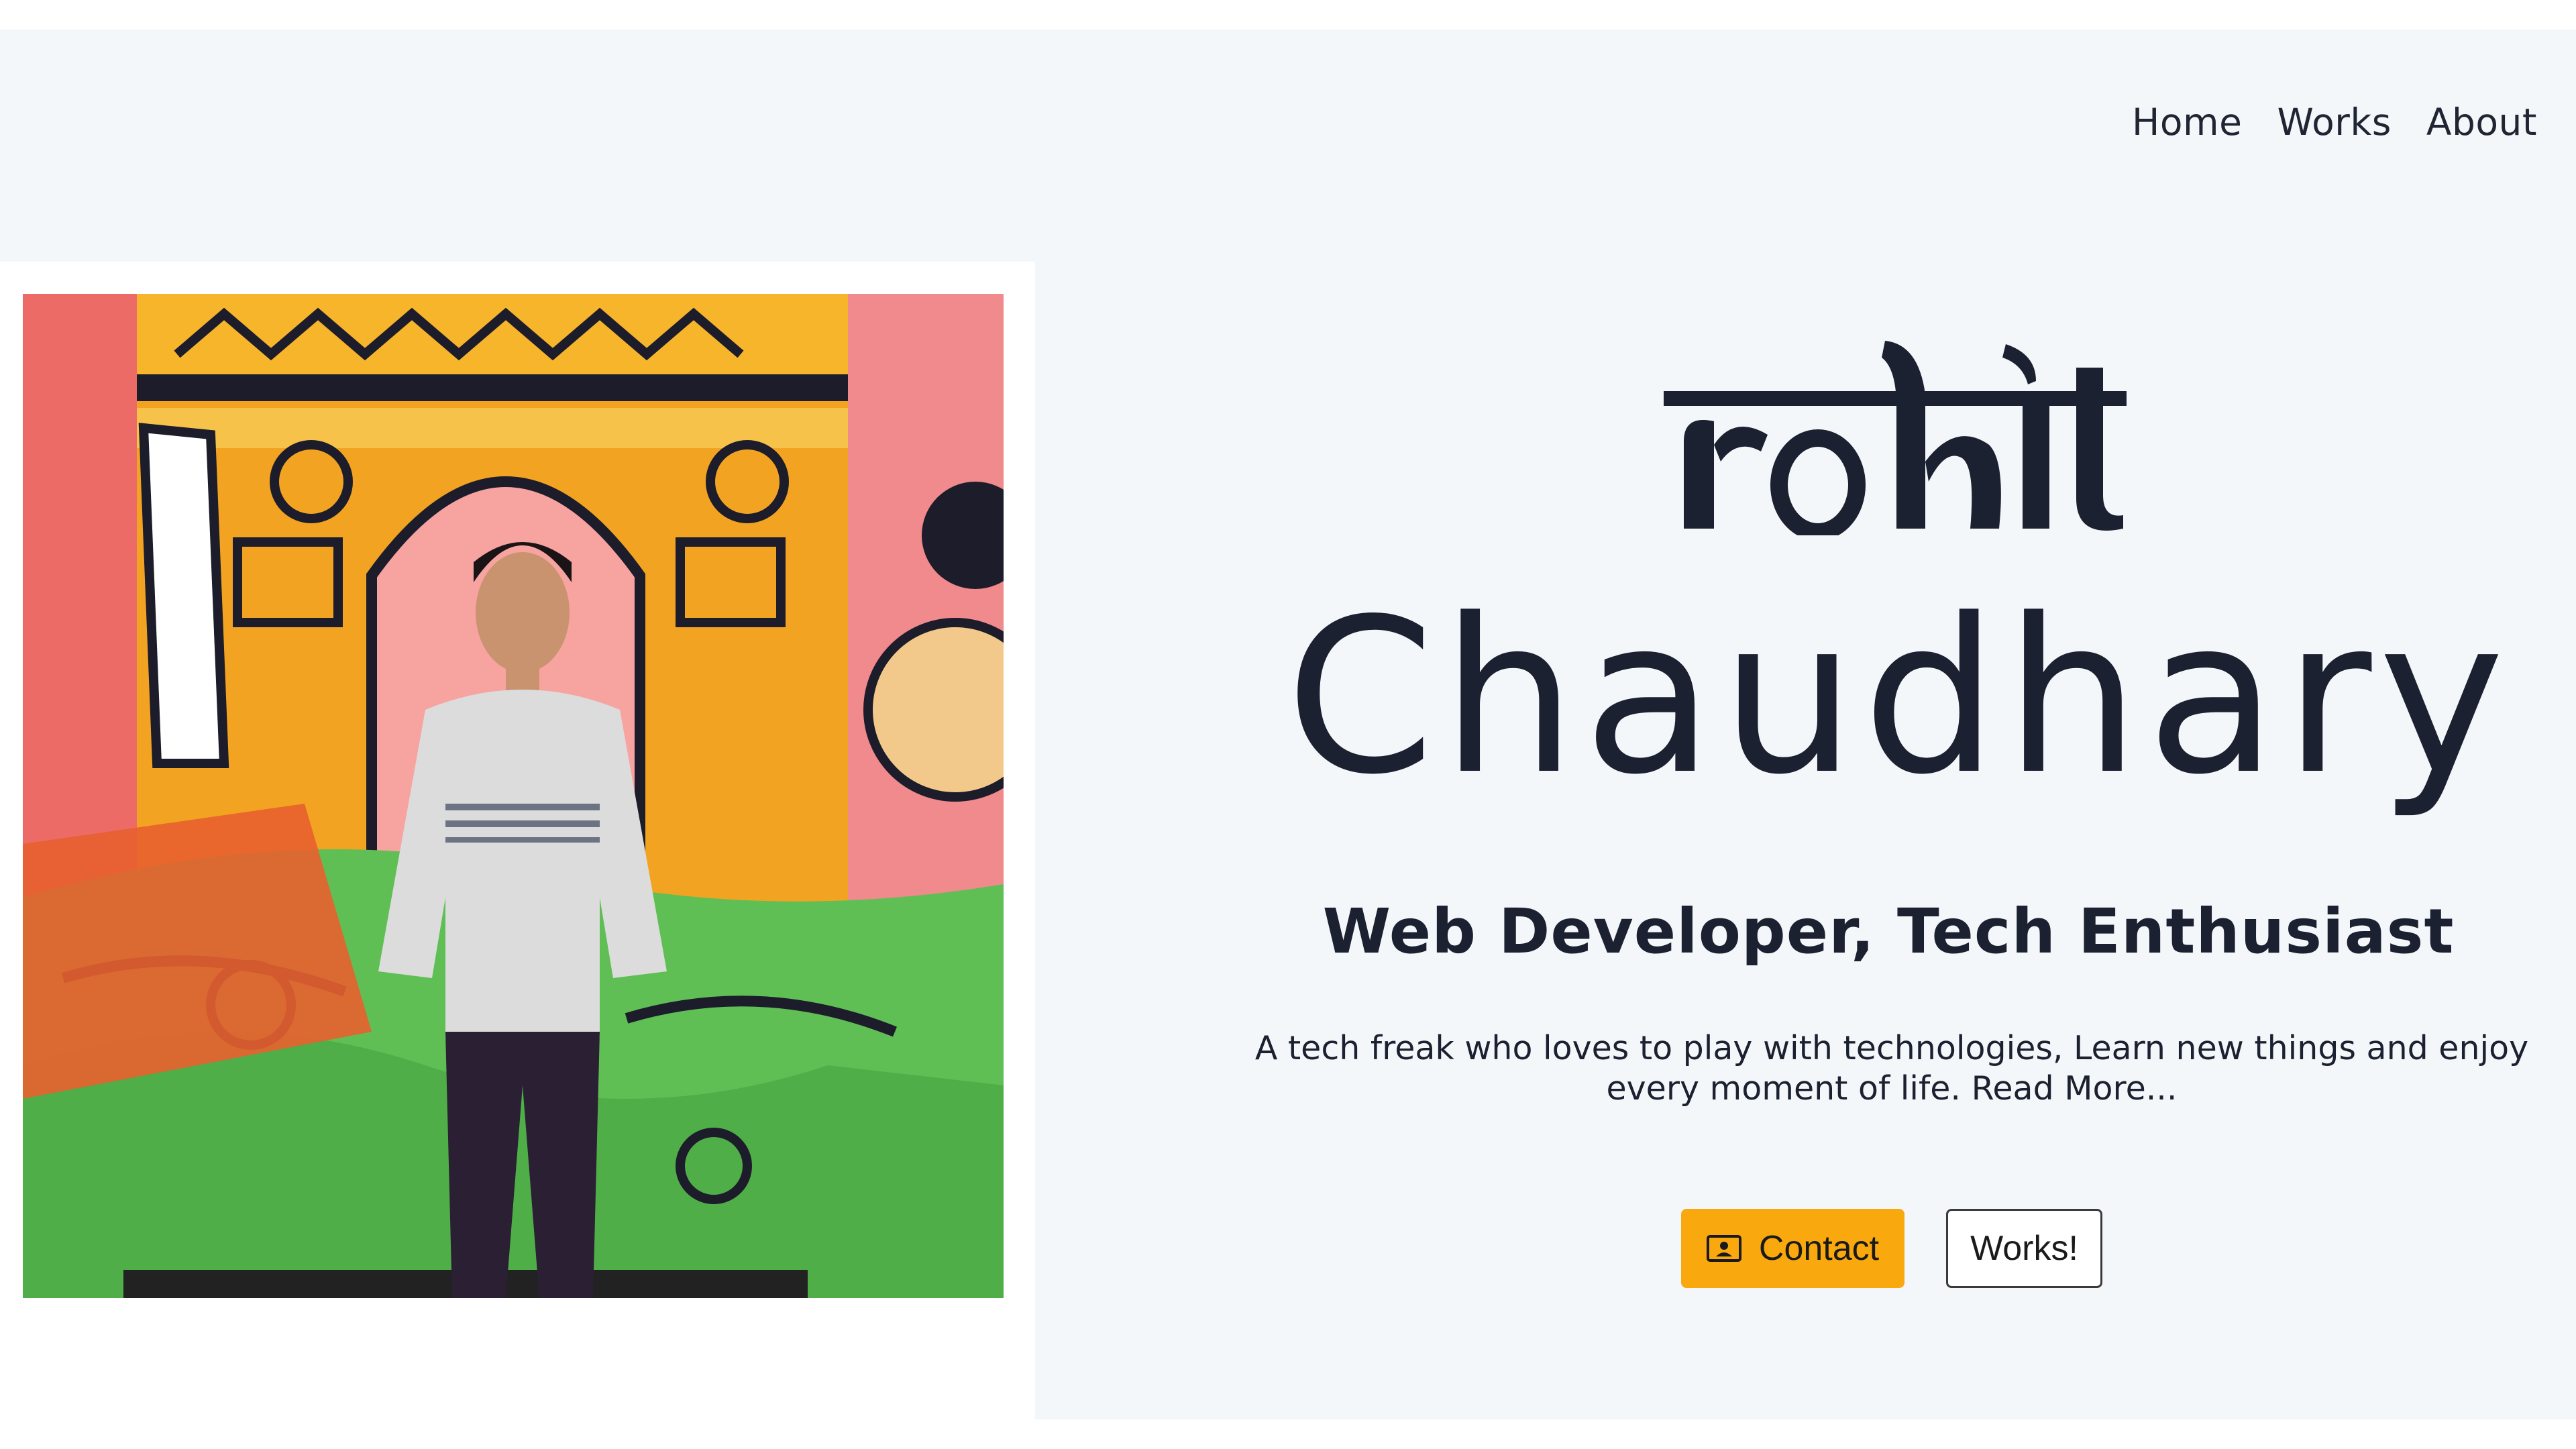 This screenshot has height=1449, width=2576. I want to click on surname-heading: Chaudhary, so click(1898, 697).